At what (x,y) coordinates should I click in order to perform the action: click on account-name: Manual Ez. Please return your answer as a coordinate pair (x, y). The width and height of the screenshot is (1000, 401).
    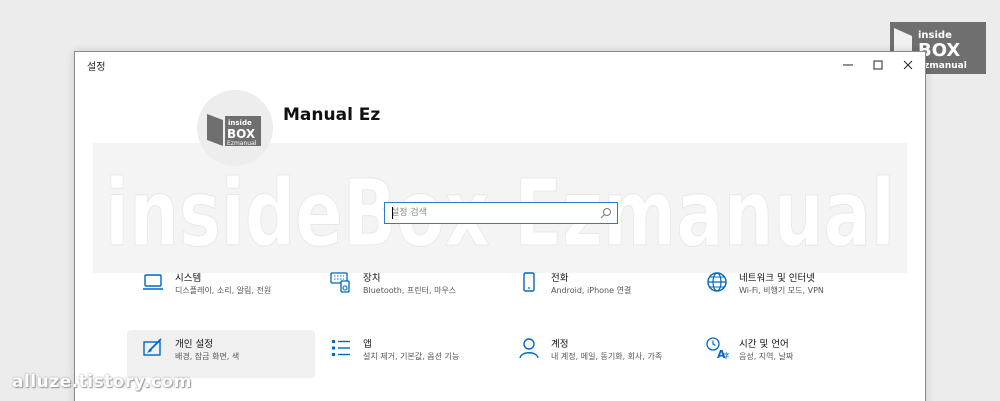
    Looking at the image, I should click on (332, 115).